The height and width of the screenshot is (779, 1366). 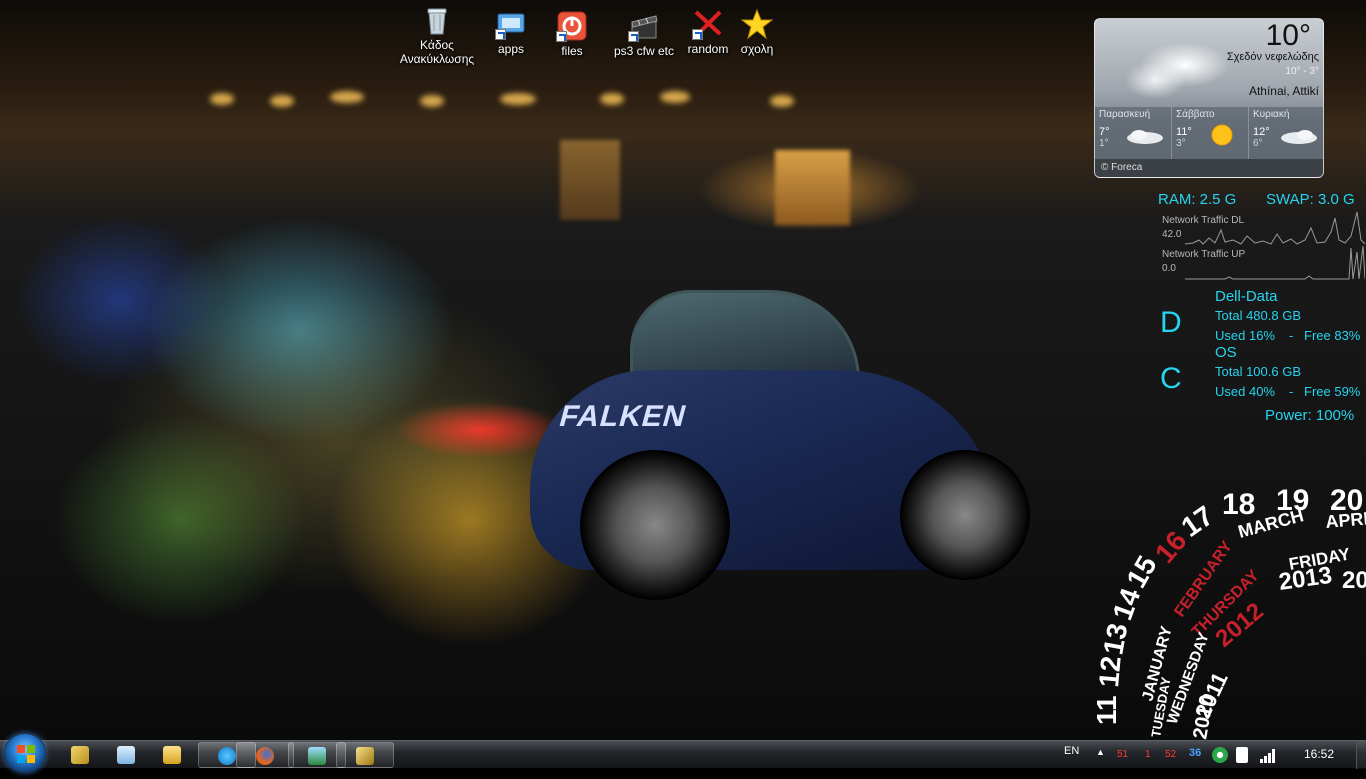 I want to click on windows-explorer-icon, so click(x=80, y=755).